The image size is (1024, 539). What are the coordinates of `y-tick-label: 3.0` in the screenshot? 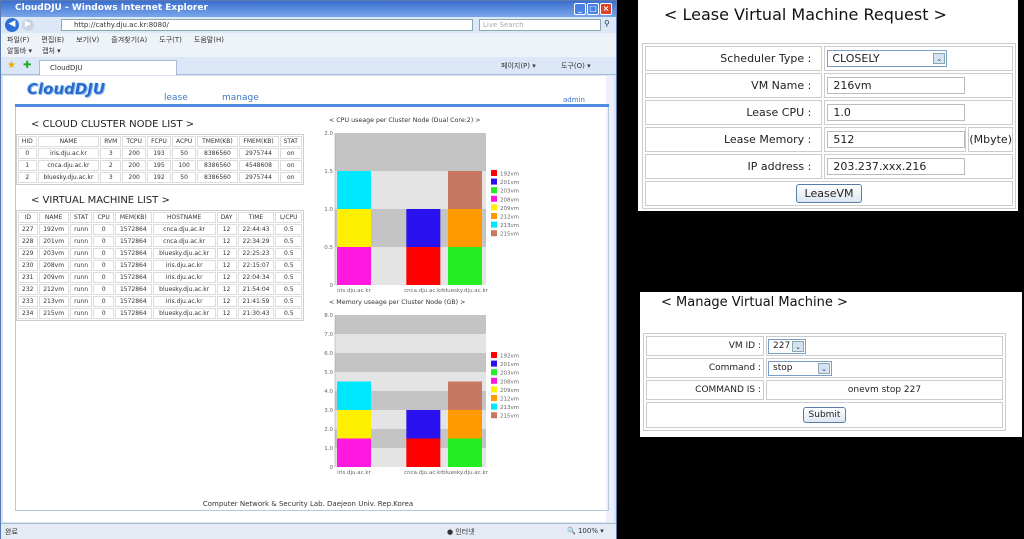 It's located at (328, 411).